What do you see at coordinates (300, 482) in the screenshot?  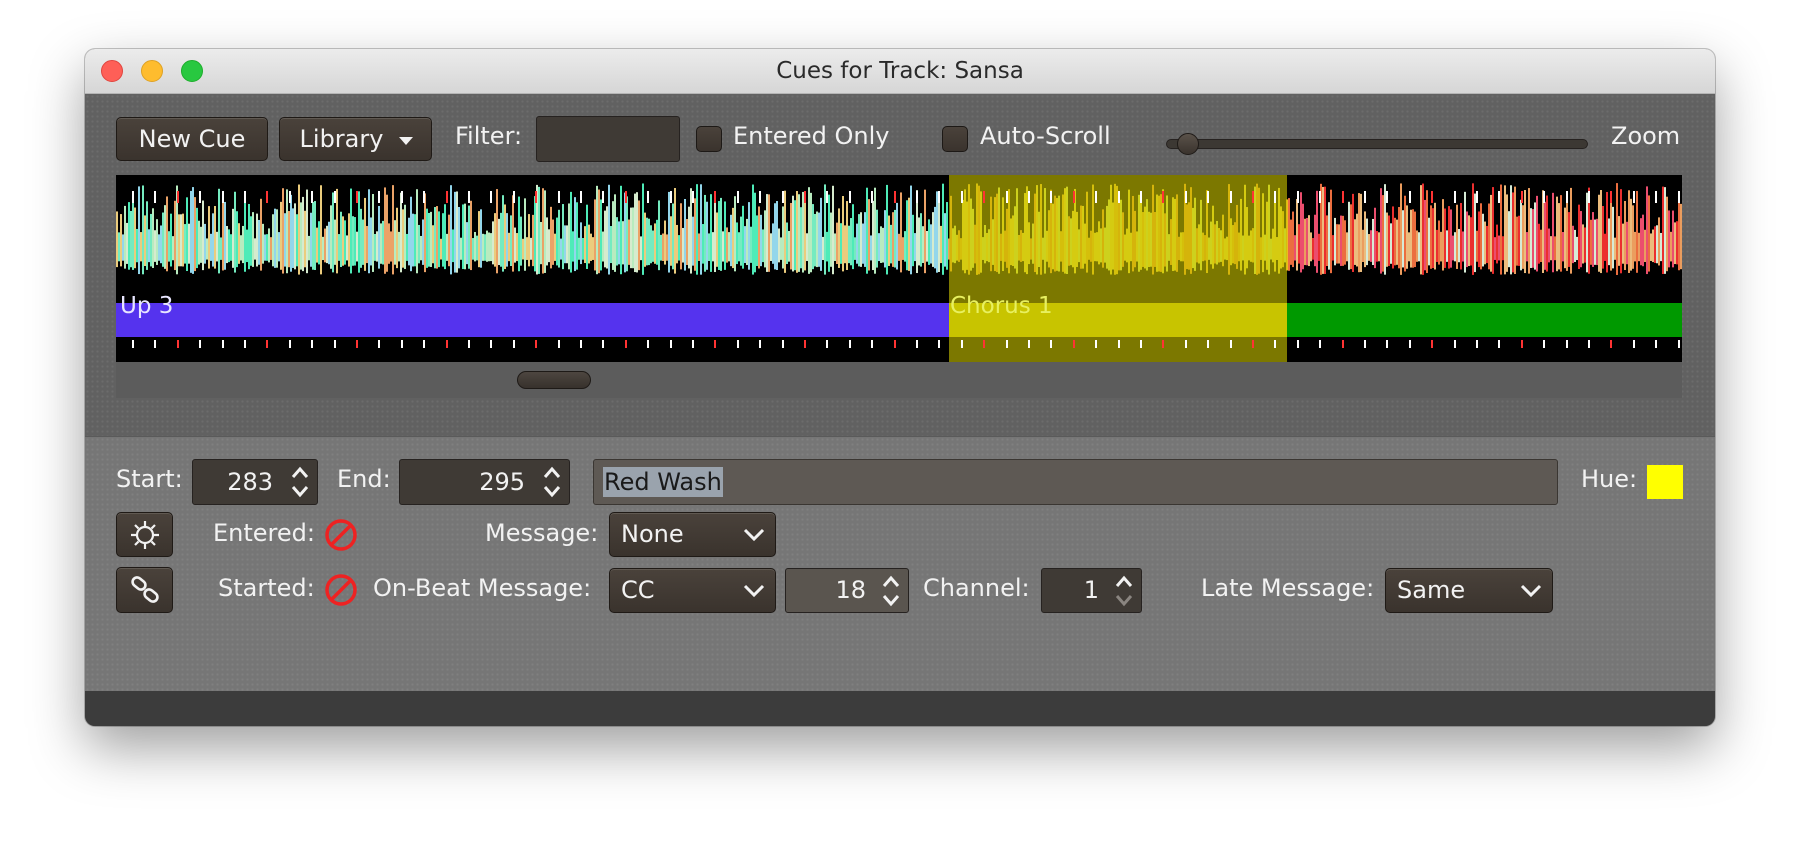 I see `start-spinner-arrows-icon` at bounding box center [300, 482].